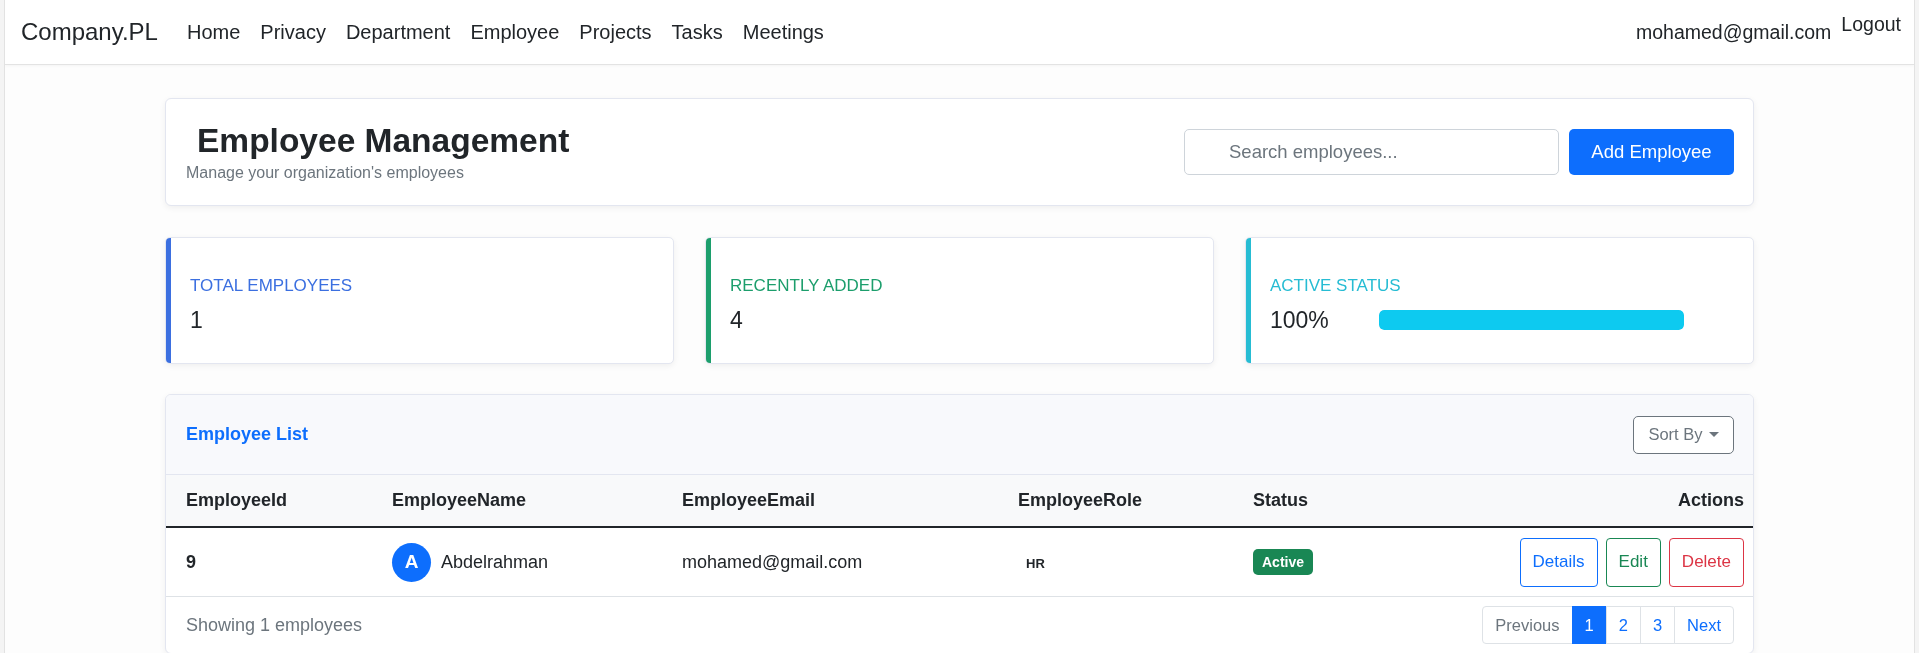  What do you see at coordinates (1651, 152) in the screenshot?
I see `add-employee-button: Add Employee` at bounding box center [1651, 152].